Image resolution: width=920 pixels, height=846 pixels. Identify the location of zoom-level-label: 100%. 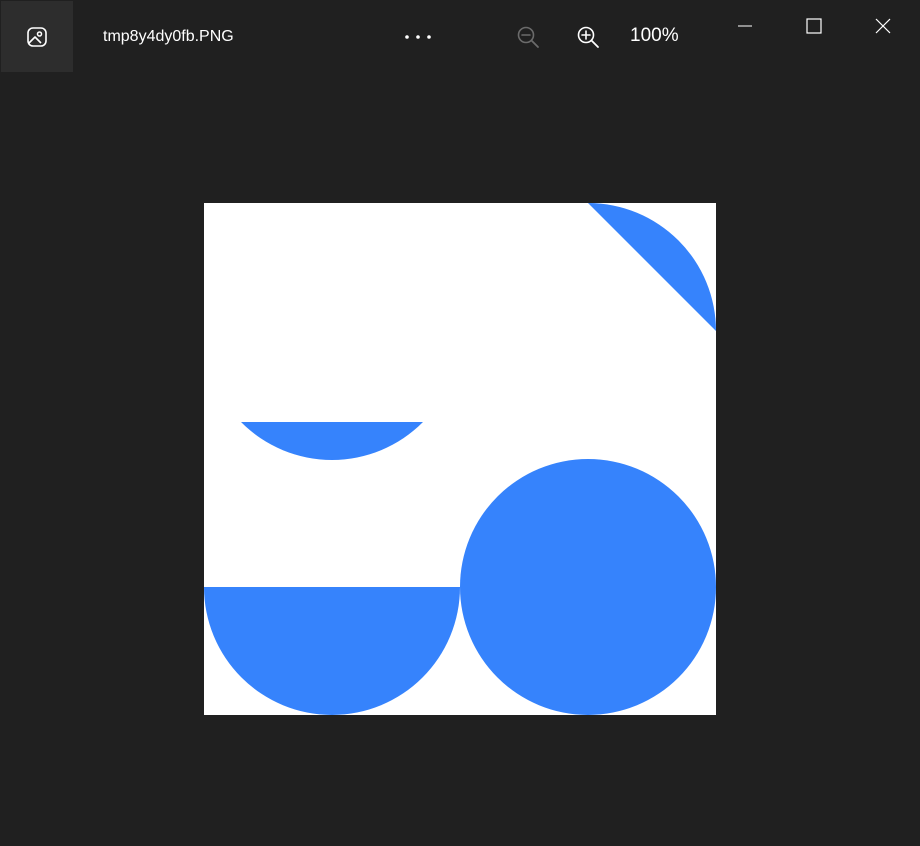
(654, 36).